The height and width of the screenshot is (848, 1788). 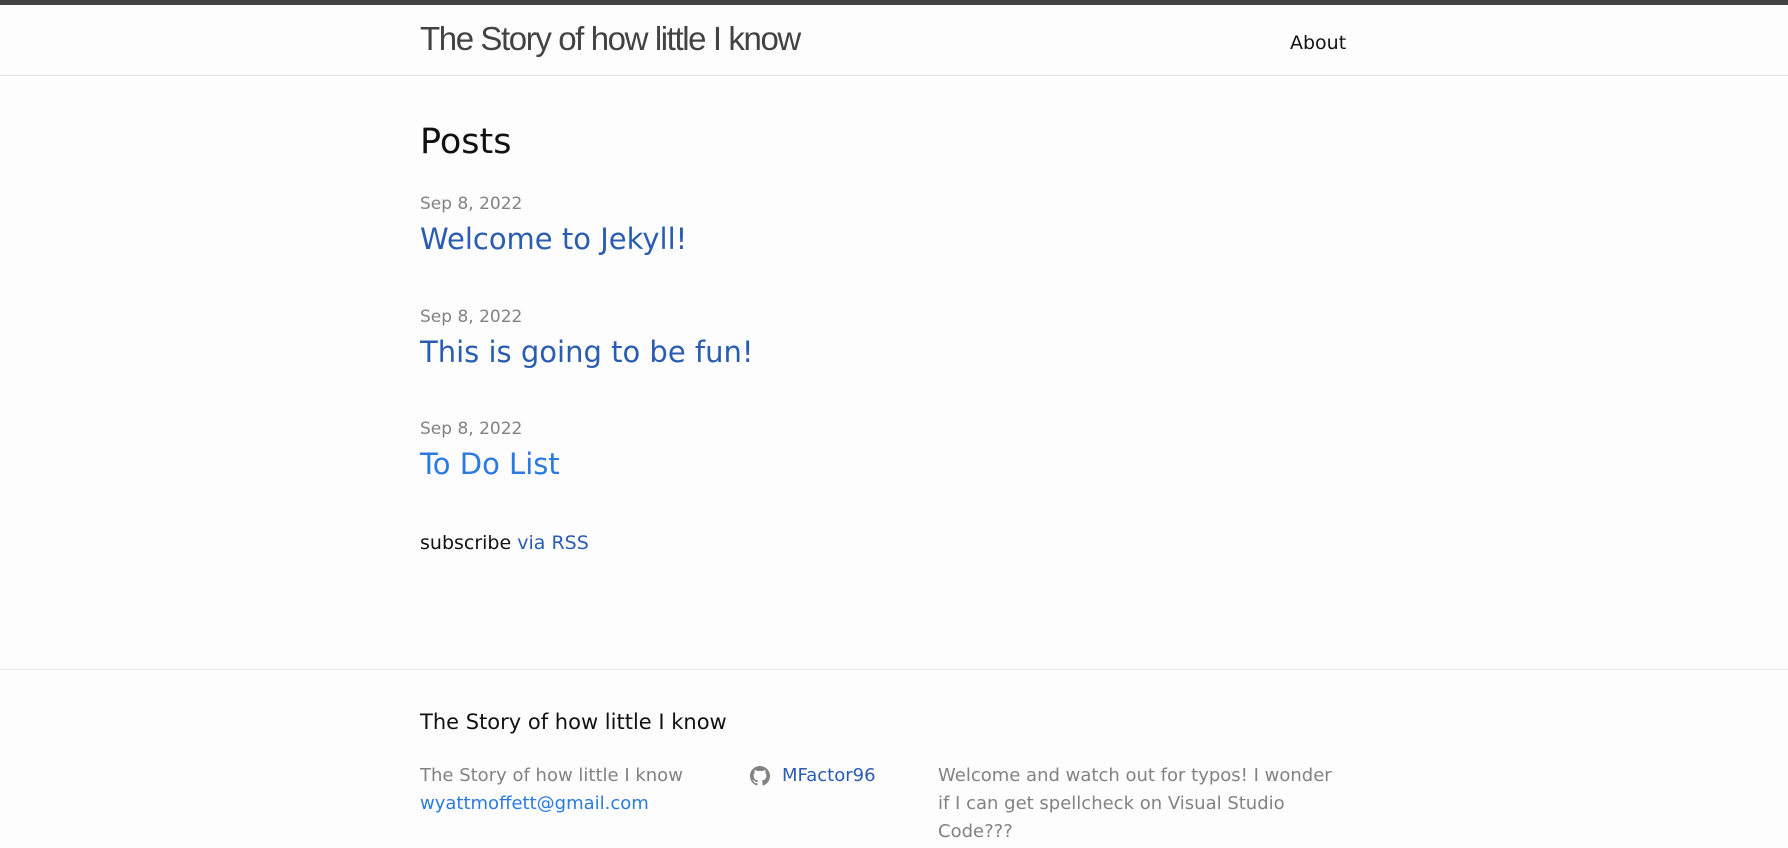 I want to click on post-title-link: To Do List, so click(x=490, y=464).